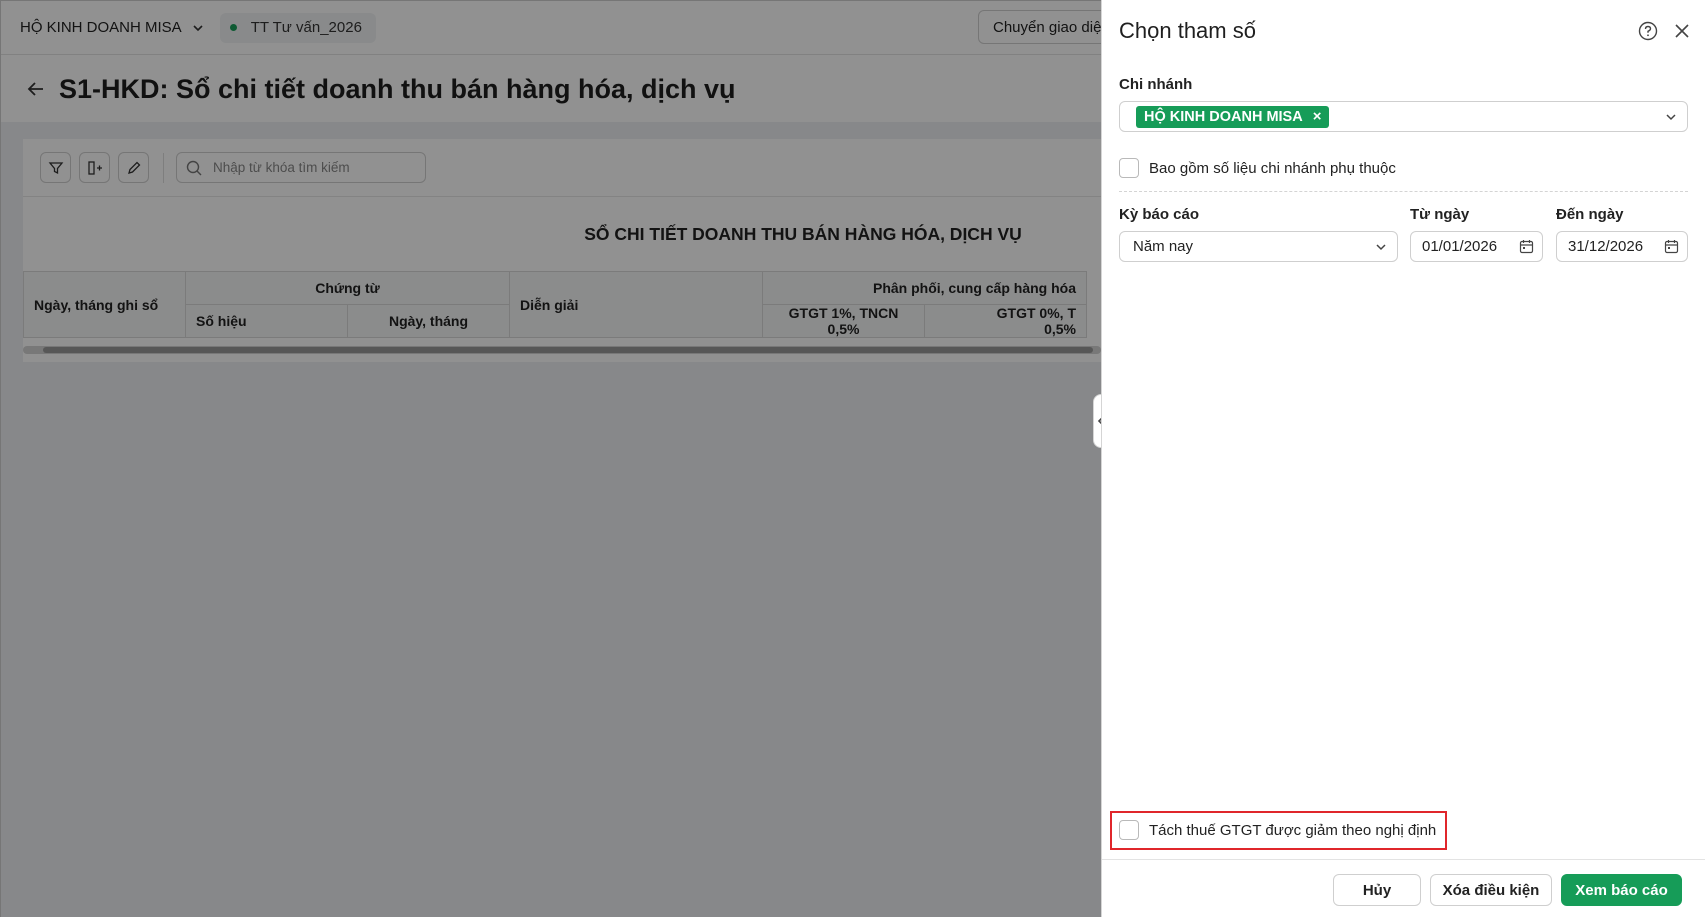 The width and height of the screenshot is (1705, 917). What do you see at coordinates (1272, 168) in the screenshot?
I see `include-dependent-label: Bao gồm số liệu chi nhánh phụ thuộc` at bounding box center [1272, 168].